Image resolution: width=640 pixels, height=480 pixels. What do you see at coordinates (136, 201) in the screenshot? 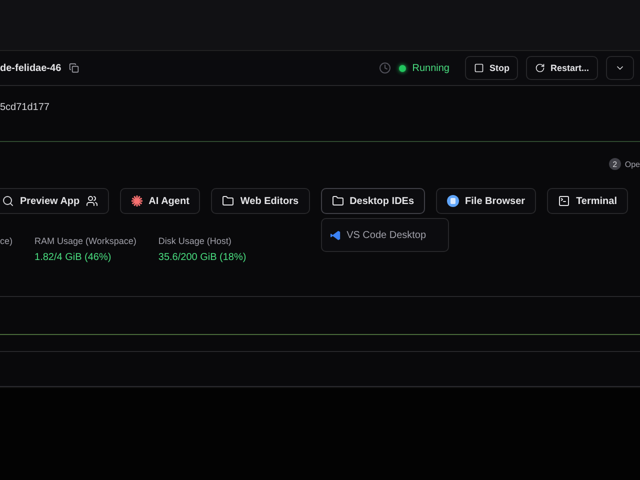
I see `starburst-icon` at bounding box center [136, 201].